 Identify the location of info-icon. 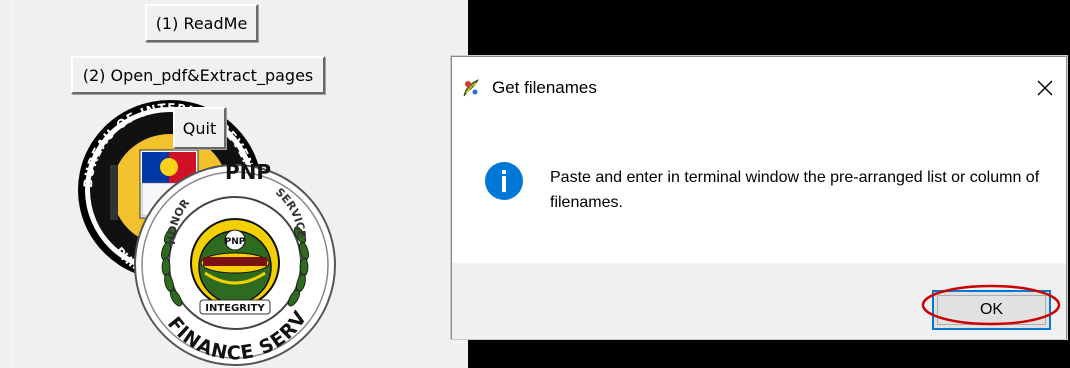
(504, 181).